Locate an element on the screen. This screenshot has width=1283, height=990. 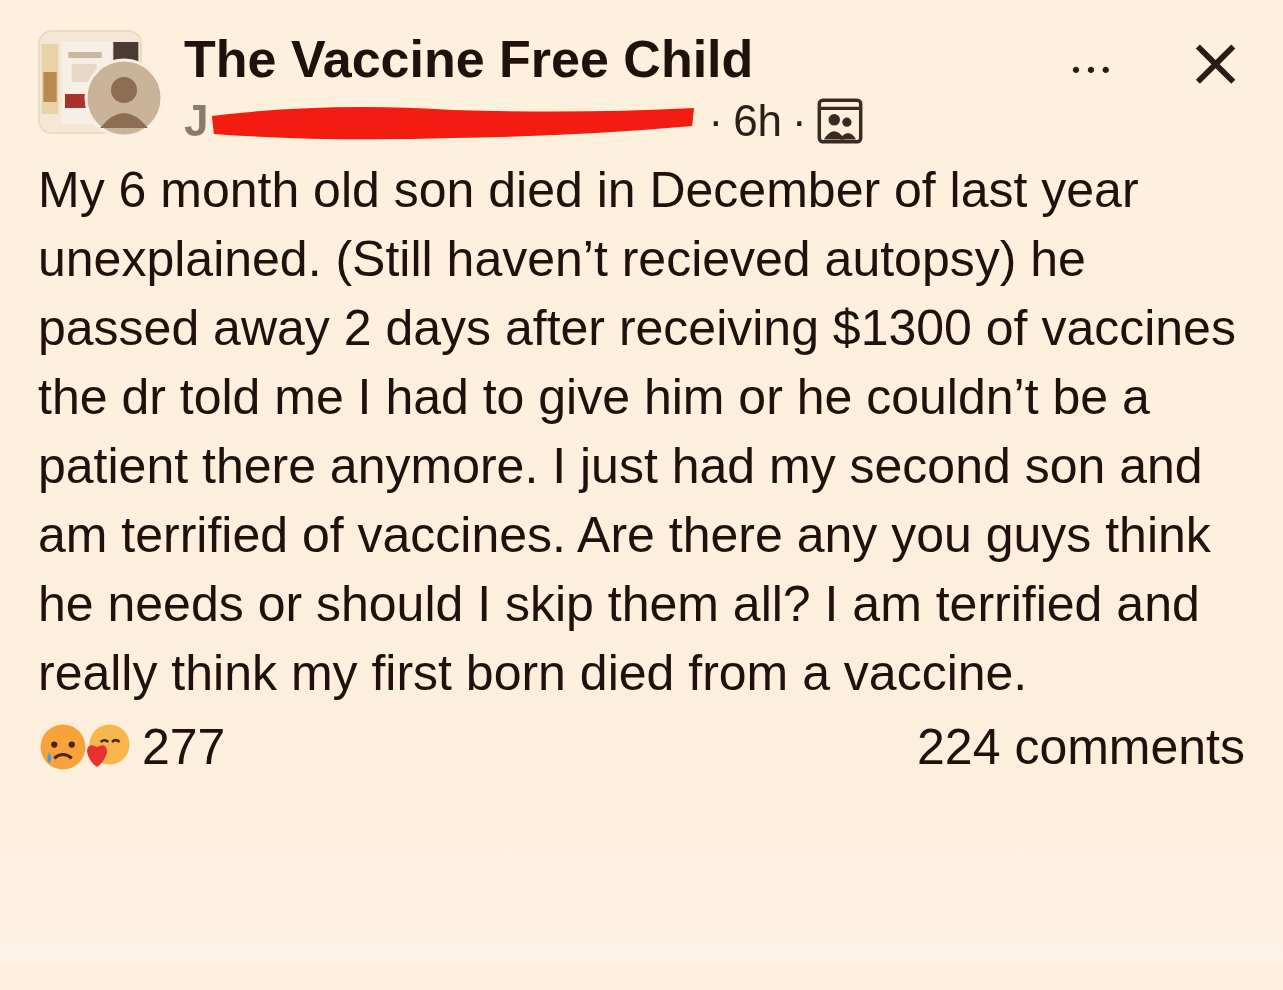
close-button: × is located at coordinates (1215, 62).